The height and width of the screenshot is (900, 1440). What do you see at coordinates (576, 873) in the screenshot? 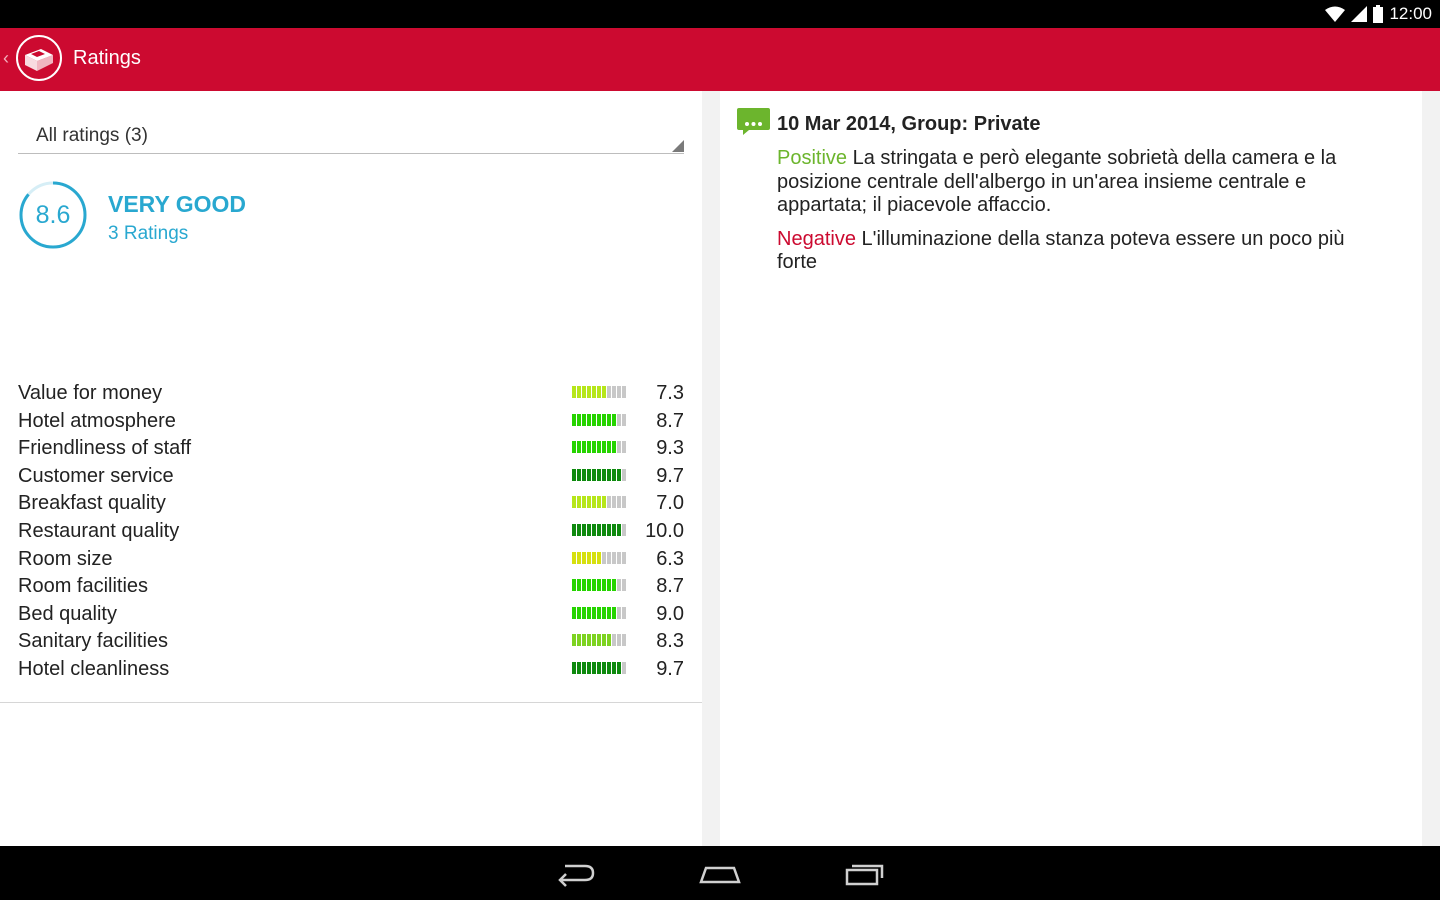
I see `back-icon` at bounding box center [576, 873].